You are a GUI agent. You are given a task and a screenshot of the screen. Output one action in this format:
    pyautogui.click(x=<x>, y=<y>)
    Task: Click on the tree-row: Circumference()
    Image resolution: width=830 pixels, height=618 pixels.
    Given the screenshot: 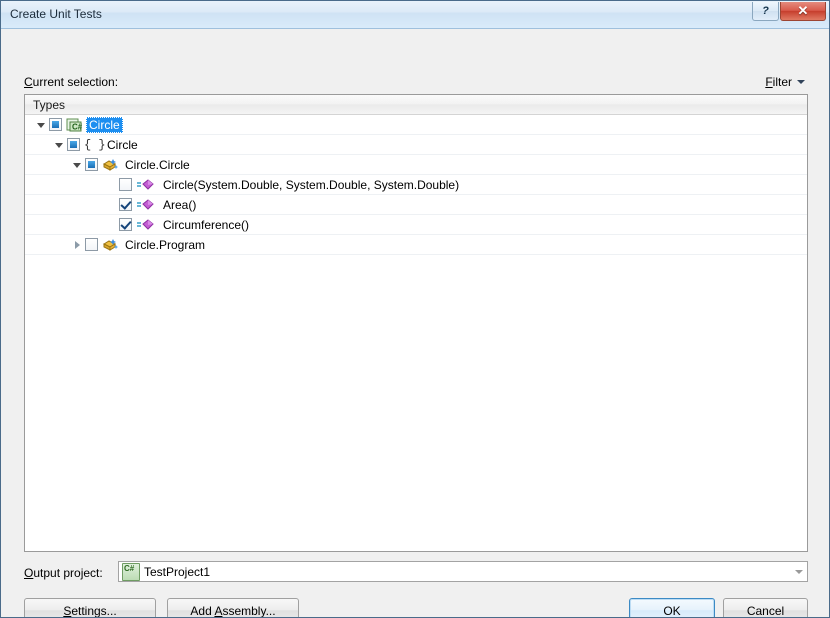 What is the action you would take?
    pyautogui.click(x=416, y=225)
    